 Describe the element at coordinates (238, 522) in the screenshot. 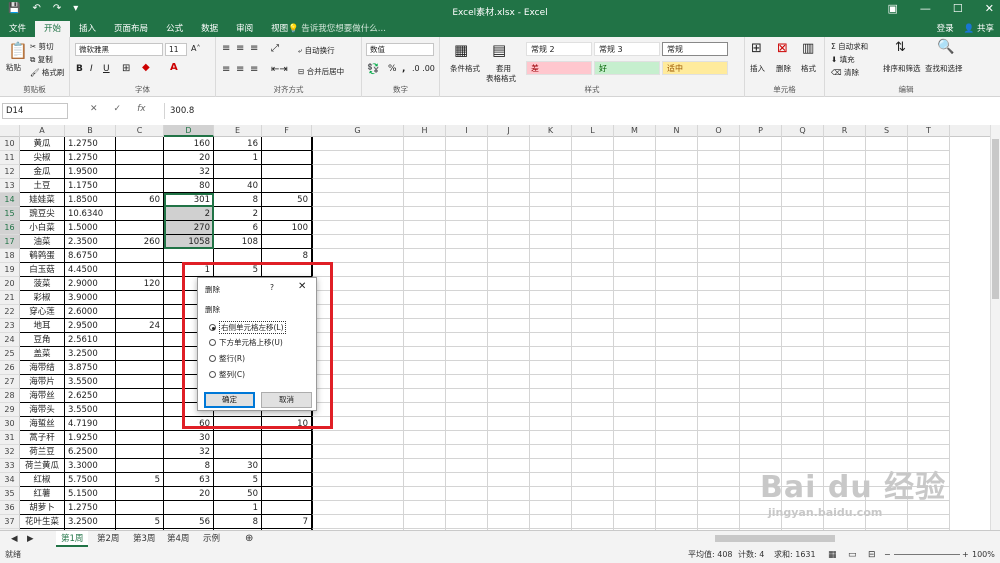

I see `cell-E37: 8` at that location.